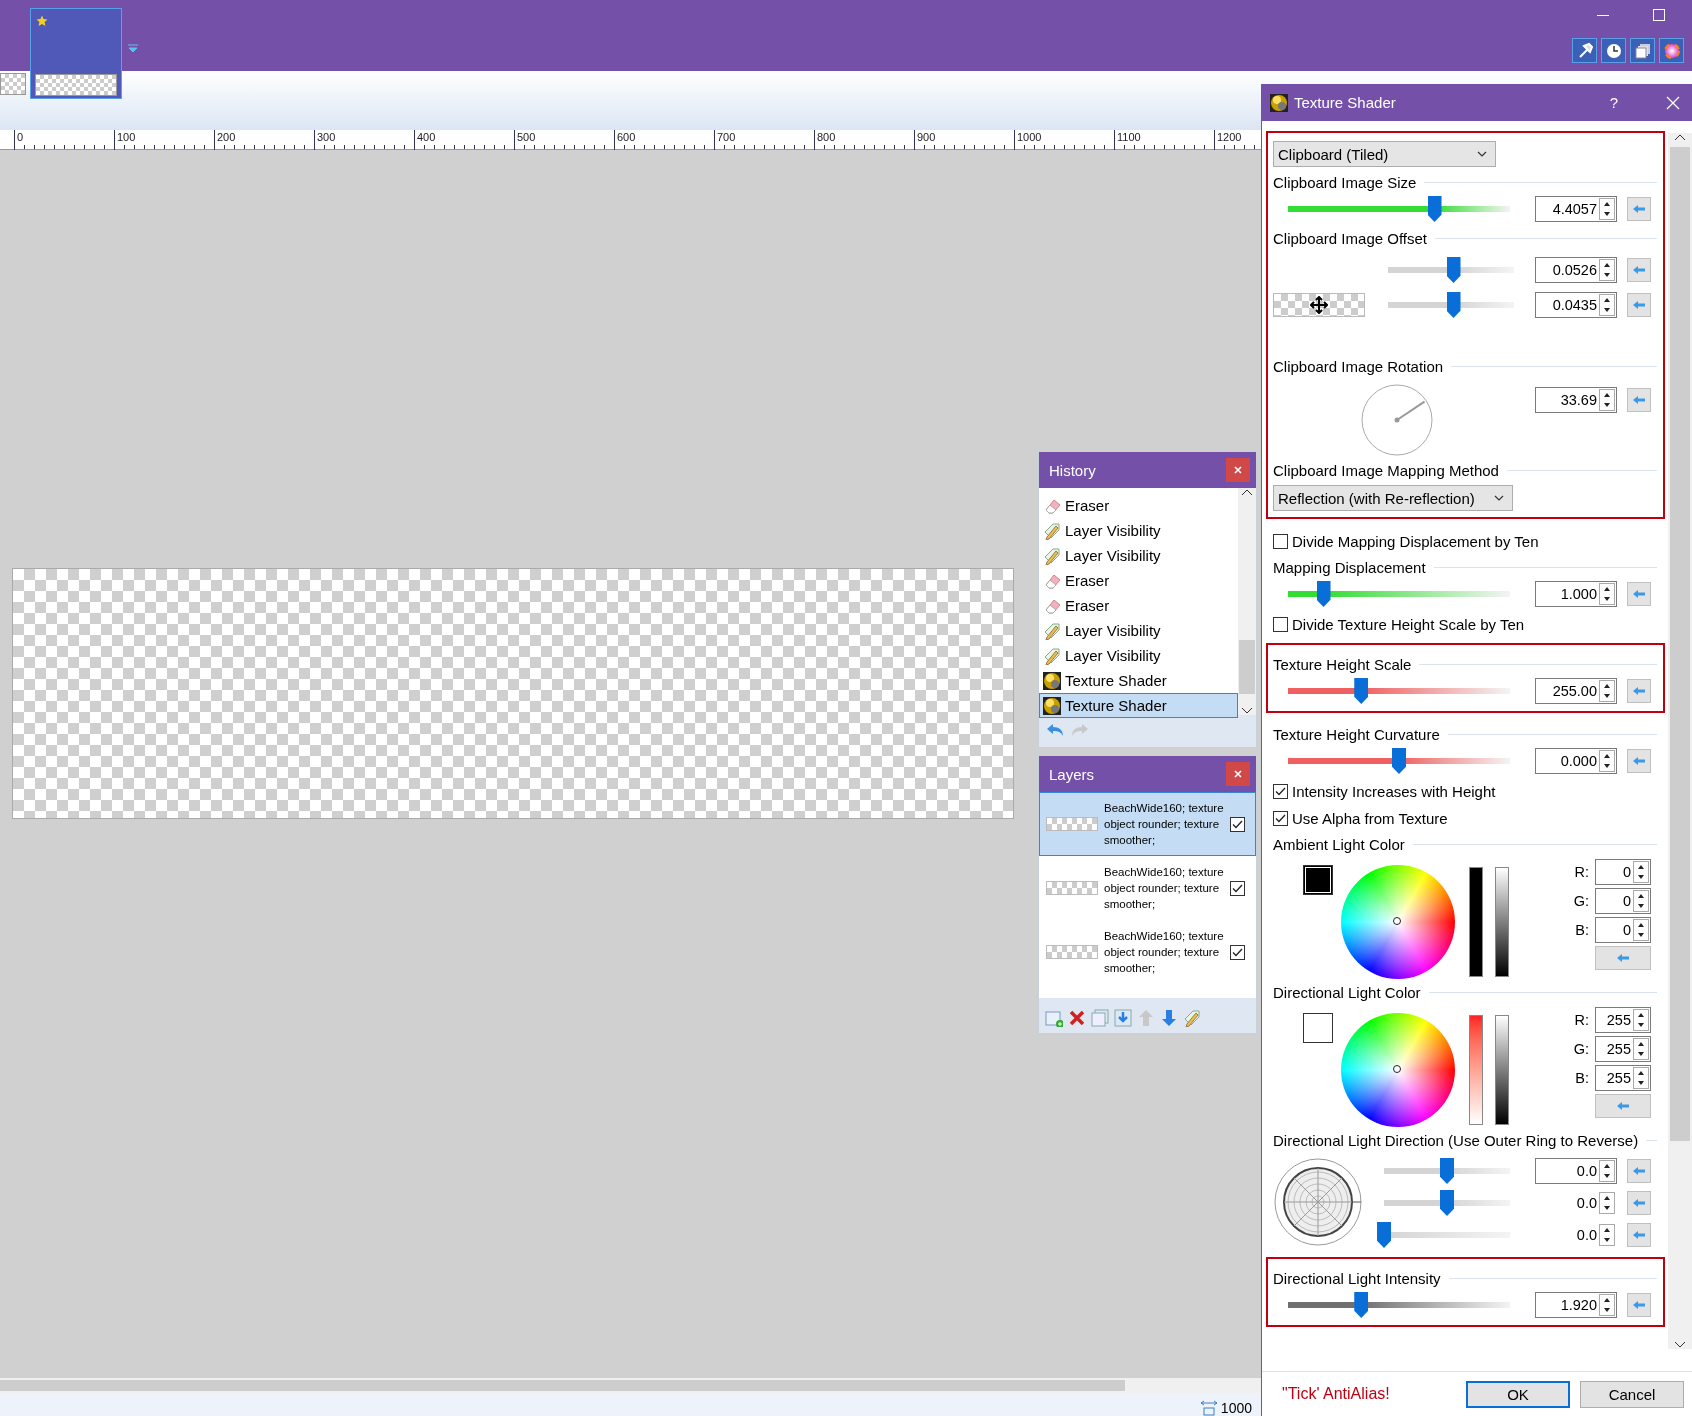 The image size is (1692, 1416). I want to click on pencil-tag-icon, so click(1192, 1018).